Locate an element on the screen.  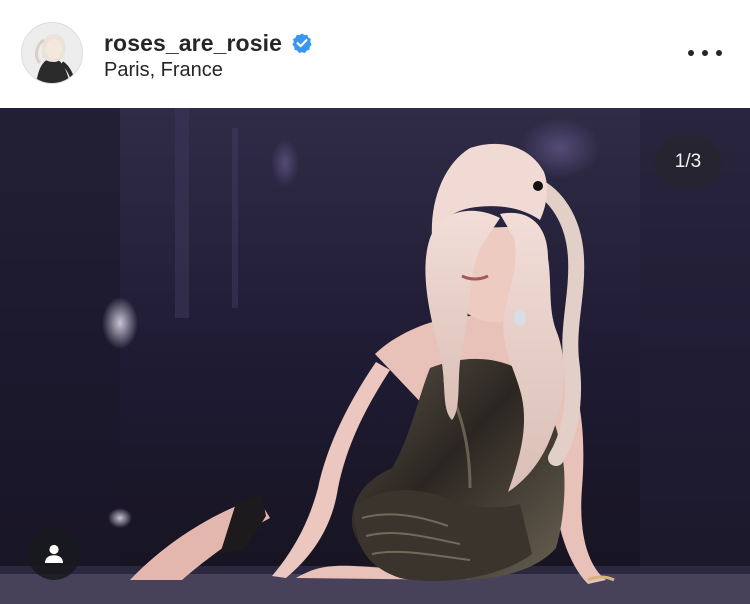
more-options-icon is located at coordinates (705, 53).